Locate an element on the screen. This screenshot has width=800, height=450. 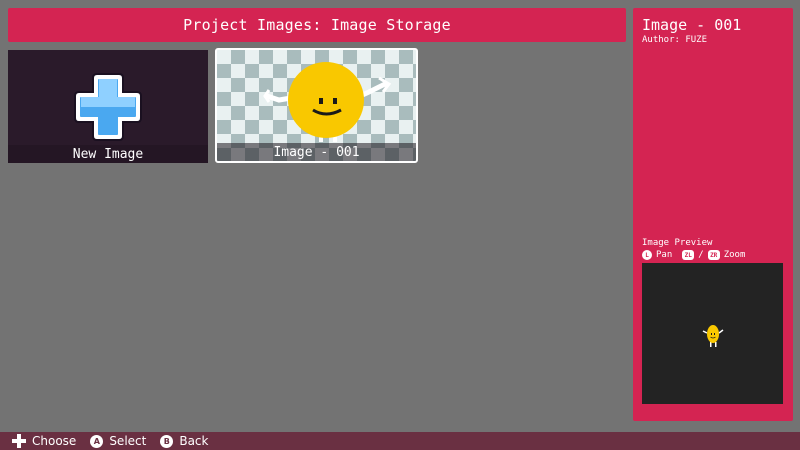
select-hint: A Select is located at coordinates (118, 441).